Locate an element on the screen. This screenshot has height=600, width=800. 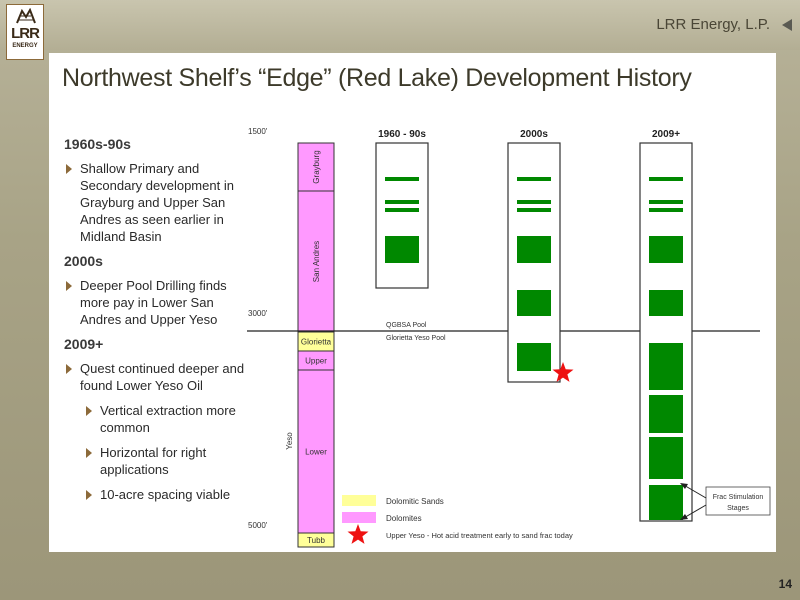
formation-label: Grayburg is located at coordinates (316, 166).